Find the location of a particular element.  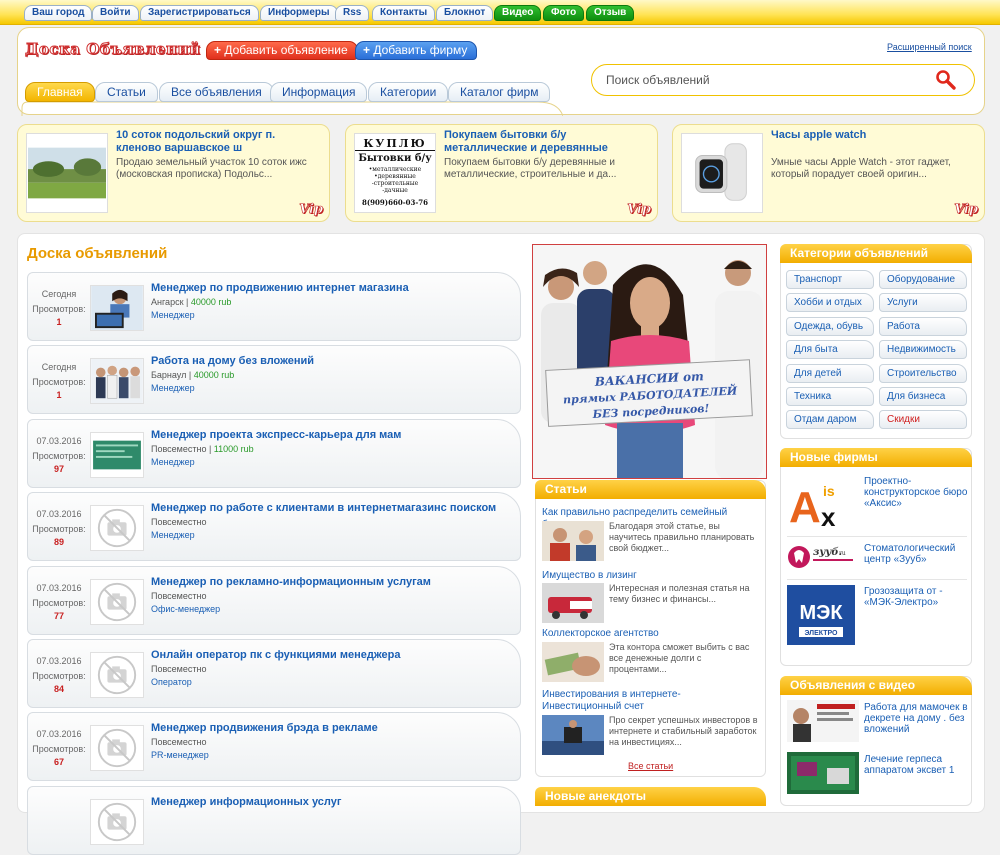

listing-category: Оператор is located at coordinates (171, 682).